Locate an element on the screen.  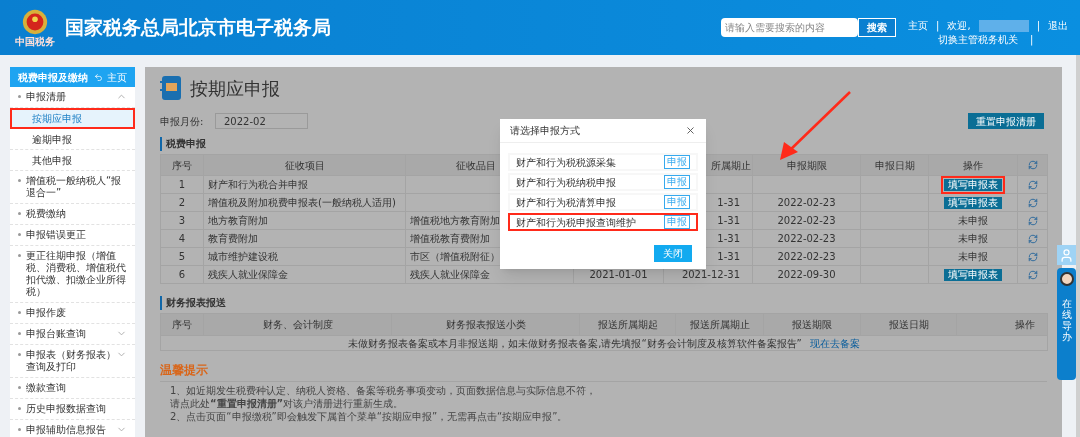
column-header: 报送所属期起 is located at coordinates (628, 324).